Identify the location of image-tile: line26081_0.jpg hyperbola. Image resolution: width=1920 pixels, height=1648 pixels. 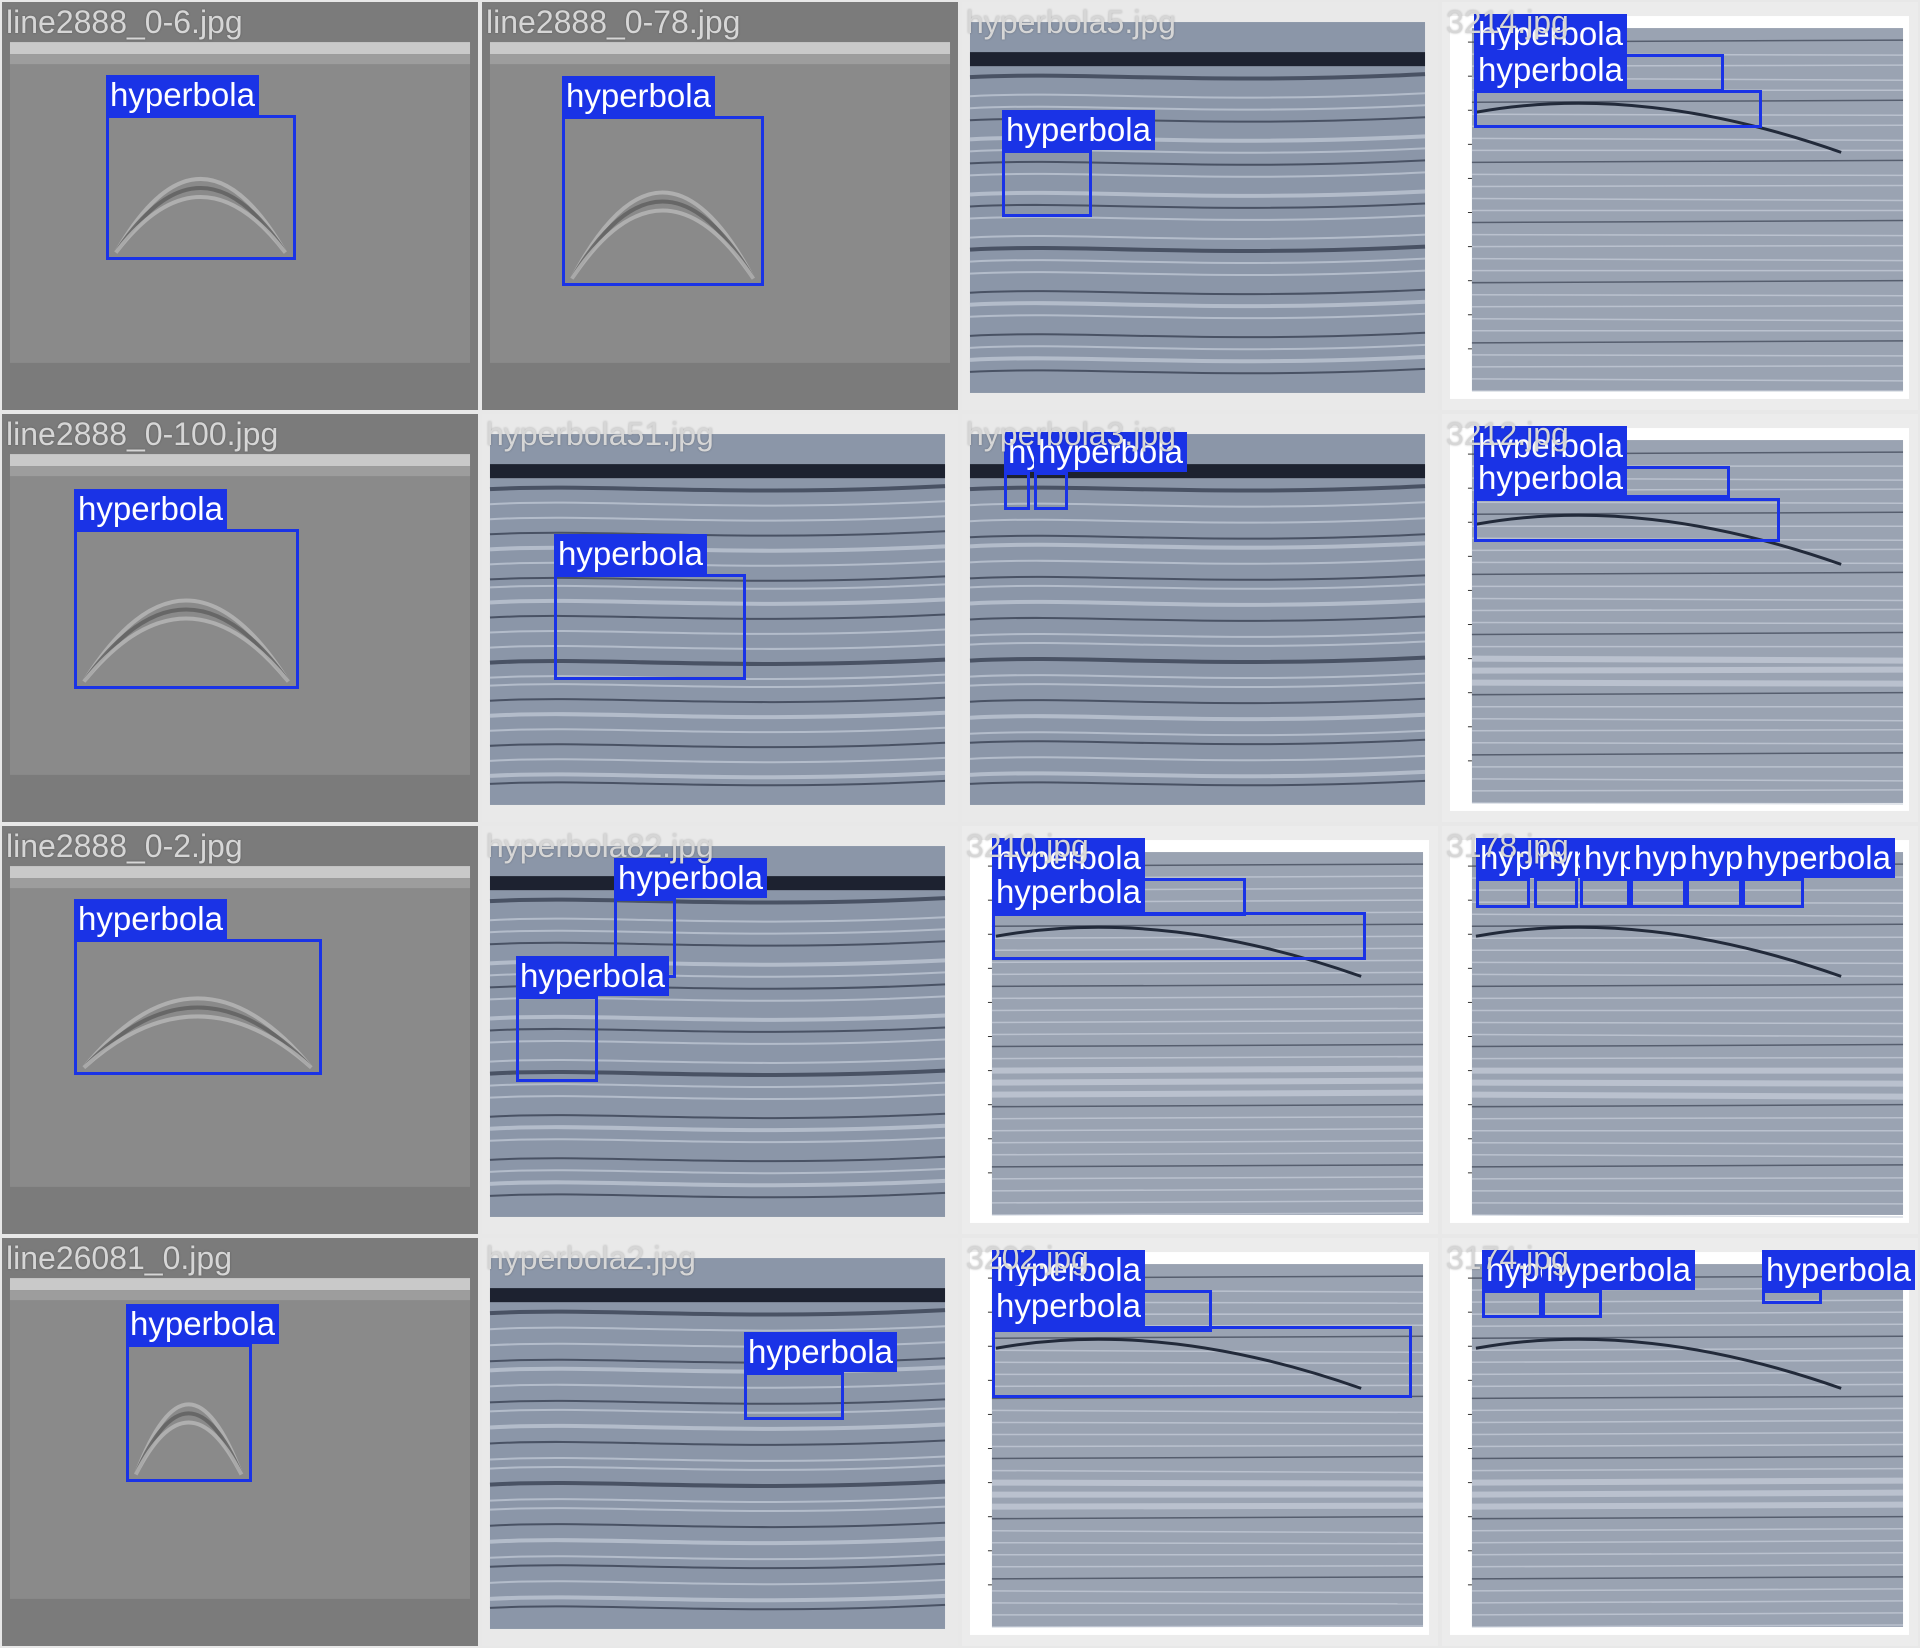
(240, 1442).